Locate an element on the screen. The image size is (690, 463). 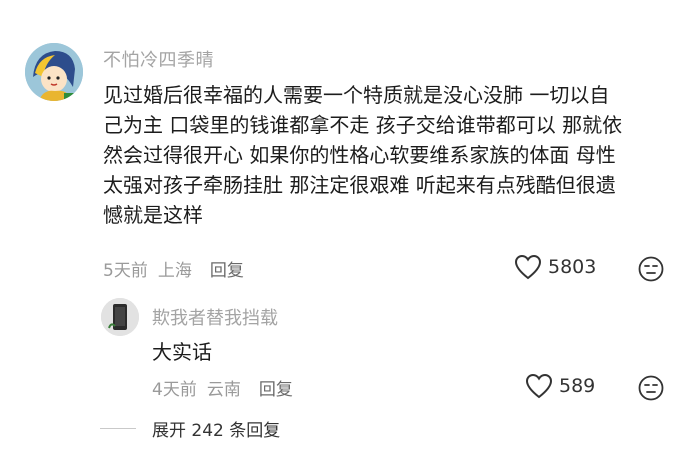
reply-dislike-button is located at coordinates (651, 390).